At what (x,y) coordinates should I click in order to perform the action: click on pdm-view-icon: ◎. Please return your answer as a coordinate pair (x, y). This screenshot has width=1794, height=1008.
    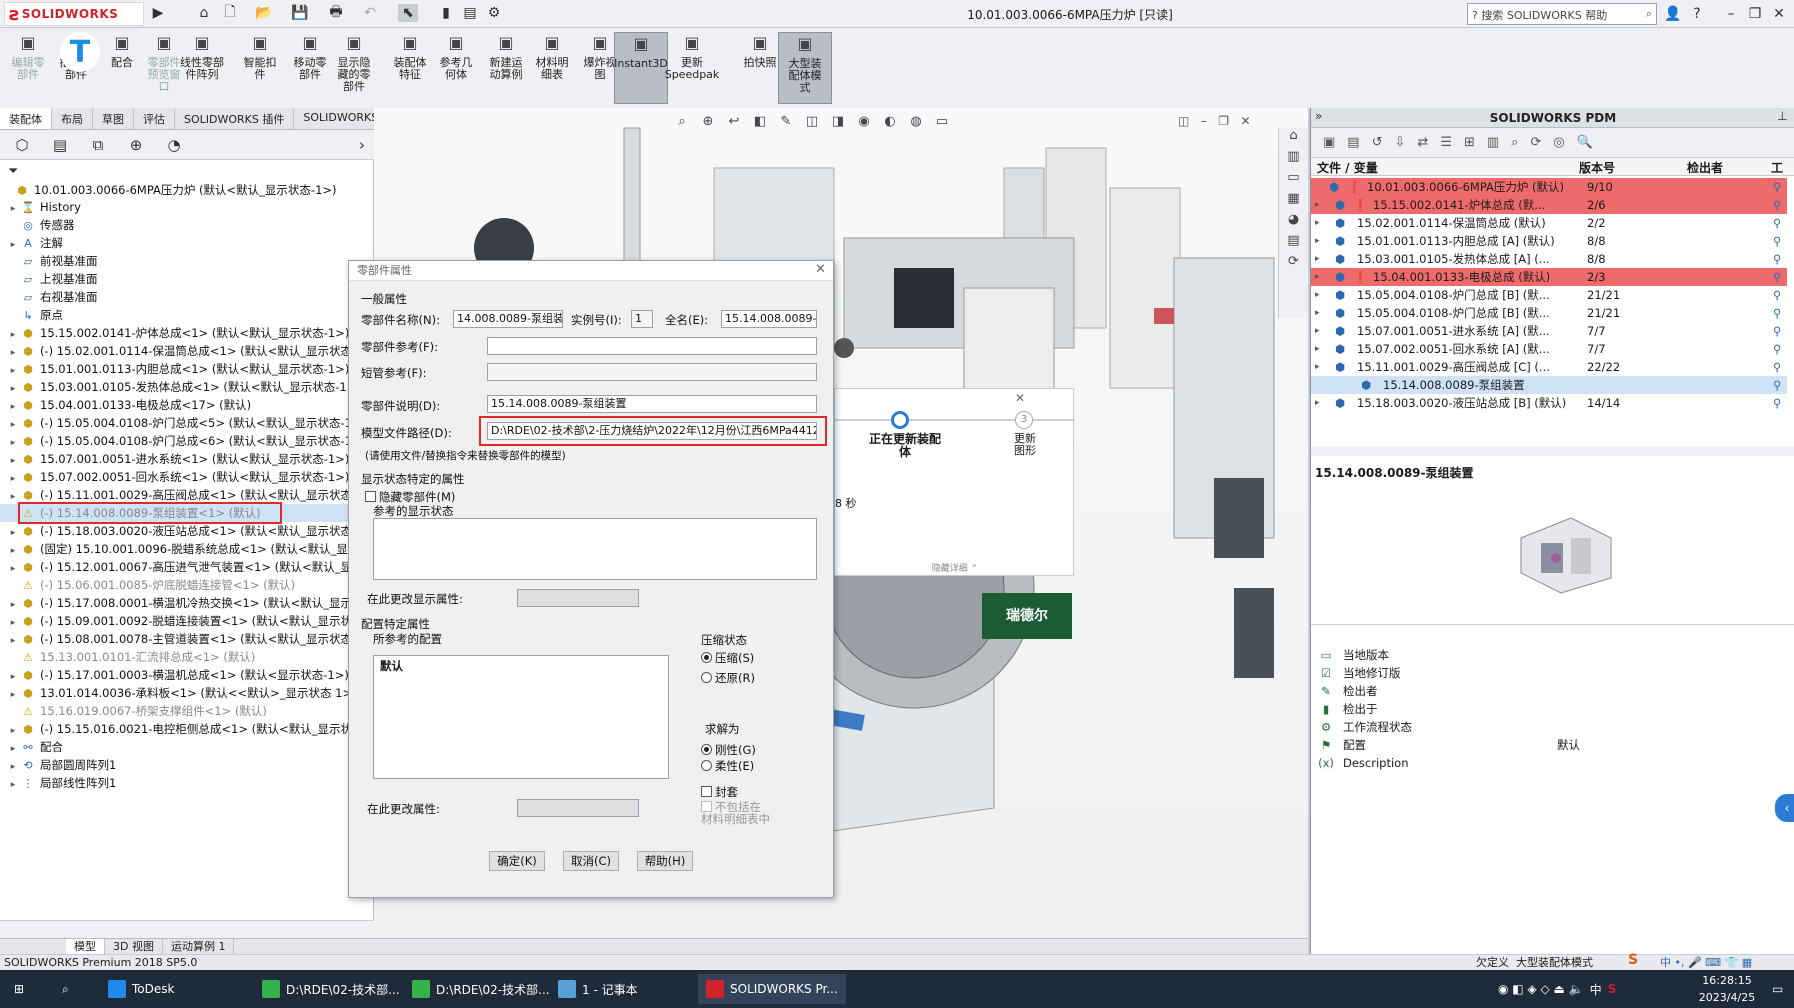
    Looking at the image, I should click on (1558, 142).